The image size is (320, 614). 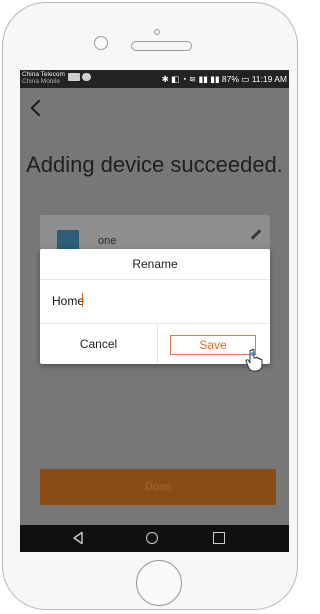 I want to click on carrier-info: China Telecom China Mobile, so click(x=43, y=78).